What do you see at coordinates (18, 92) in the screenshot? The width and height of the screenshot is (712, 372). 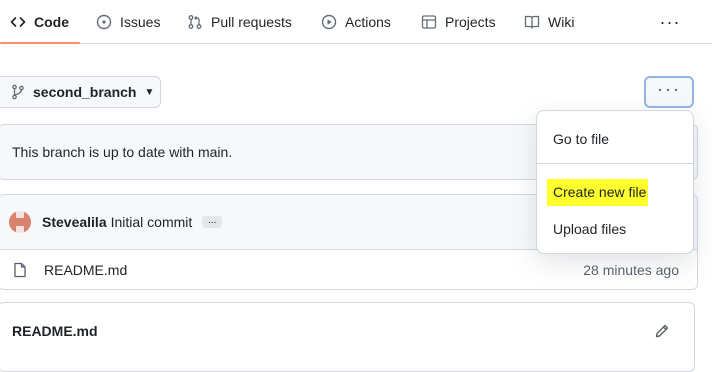 I see `git-branch-icon` at bounding box center [18, 92].